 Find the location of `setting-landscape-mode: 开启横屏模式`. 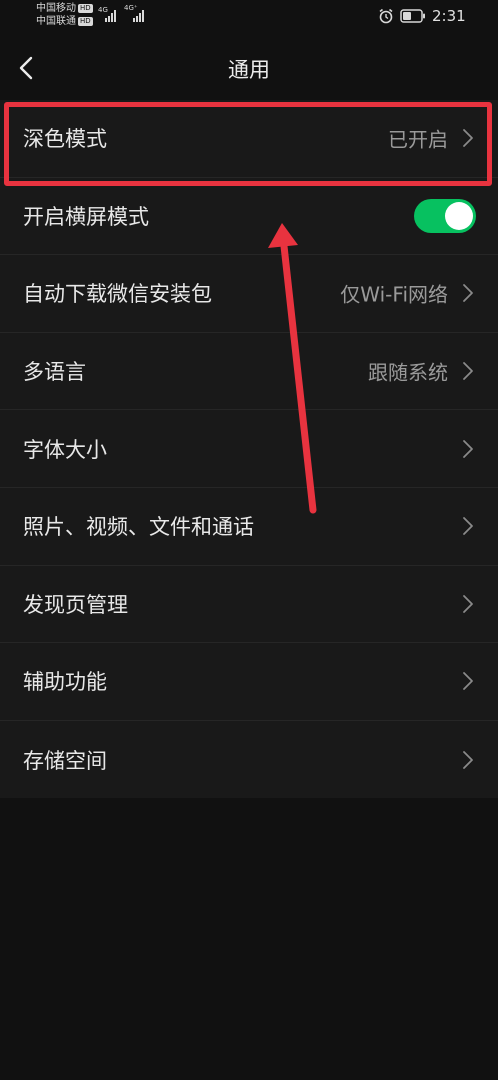

setting-landscape-mode: 开启横屏模式 is located at coordinates (249, 217).